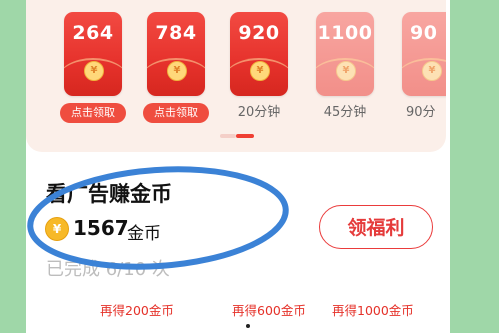 The image size is (499, 333). Describe the element at coordinates (101, 228) in the screenshot. I see `coin-count: 1567` at that location.